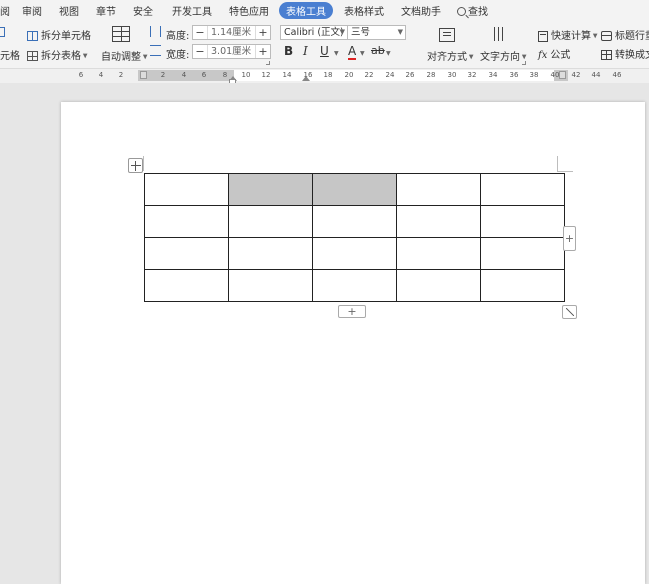 The width and height of the screenshot is (649, 584). I want to click on menu-item-special-apps: 特色应用, so click(249, 10).